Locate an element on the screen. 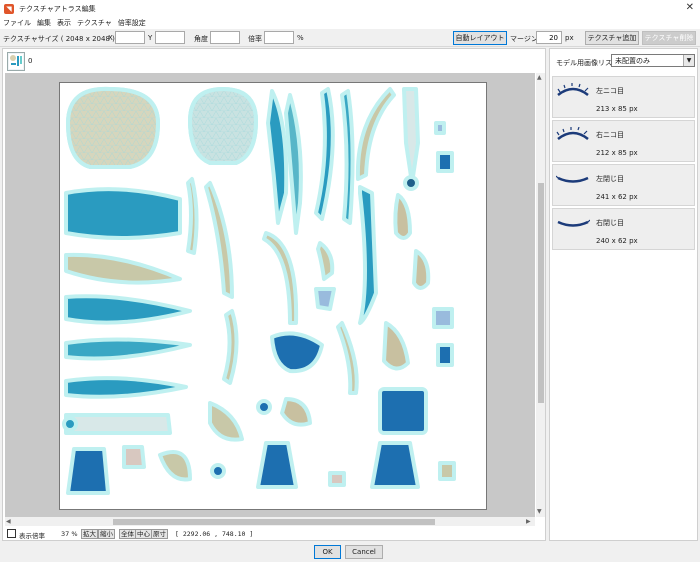 The width and height of the screenshot is (700, 562). vertical-scroll-thumb is located at coordinates (541, 293).